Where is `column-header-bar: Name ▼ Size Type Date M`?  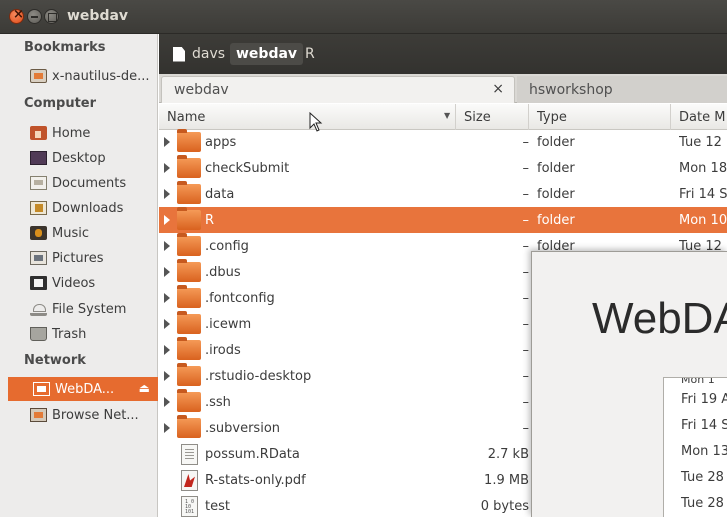 column-header-bar: Name ▼ Size Type Date M is located at coordinates (443, 117).